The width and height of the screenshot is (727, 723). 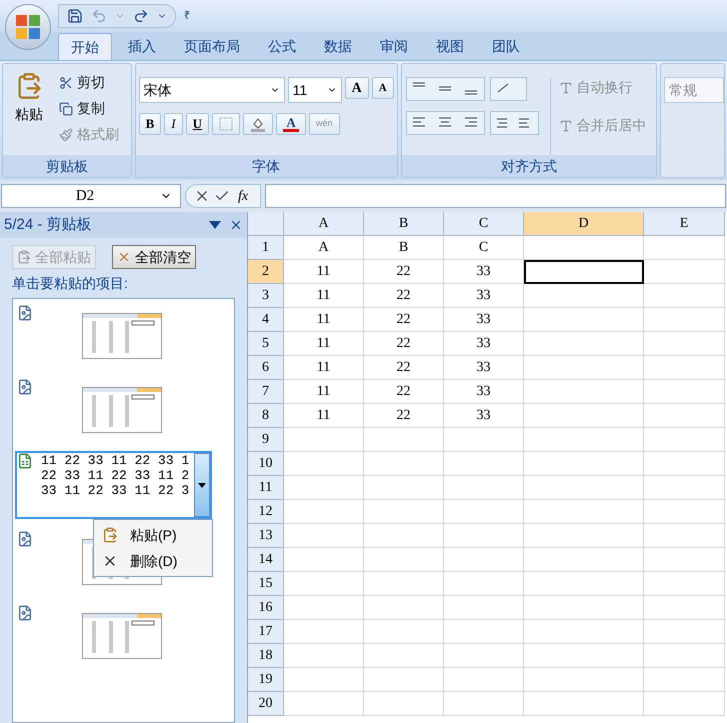 What do you see at coordinates (25, 461) in the screenshot?
I see `spreadsheet-icon` at bounding box center [25, 461].